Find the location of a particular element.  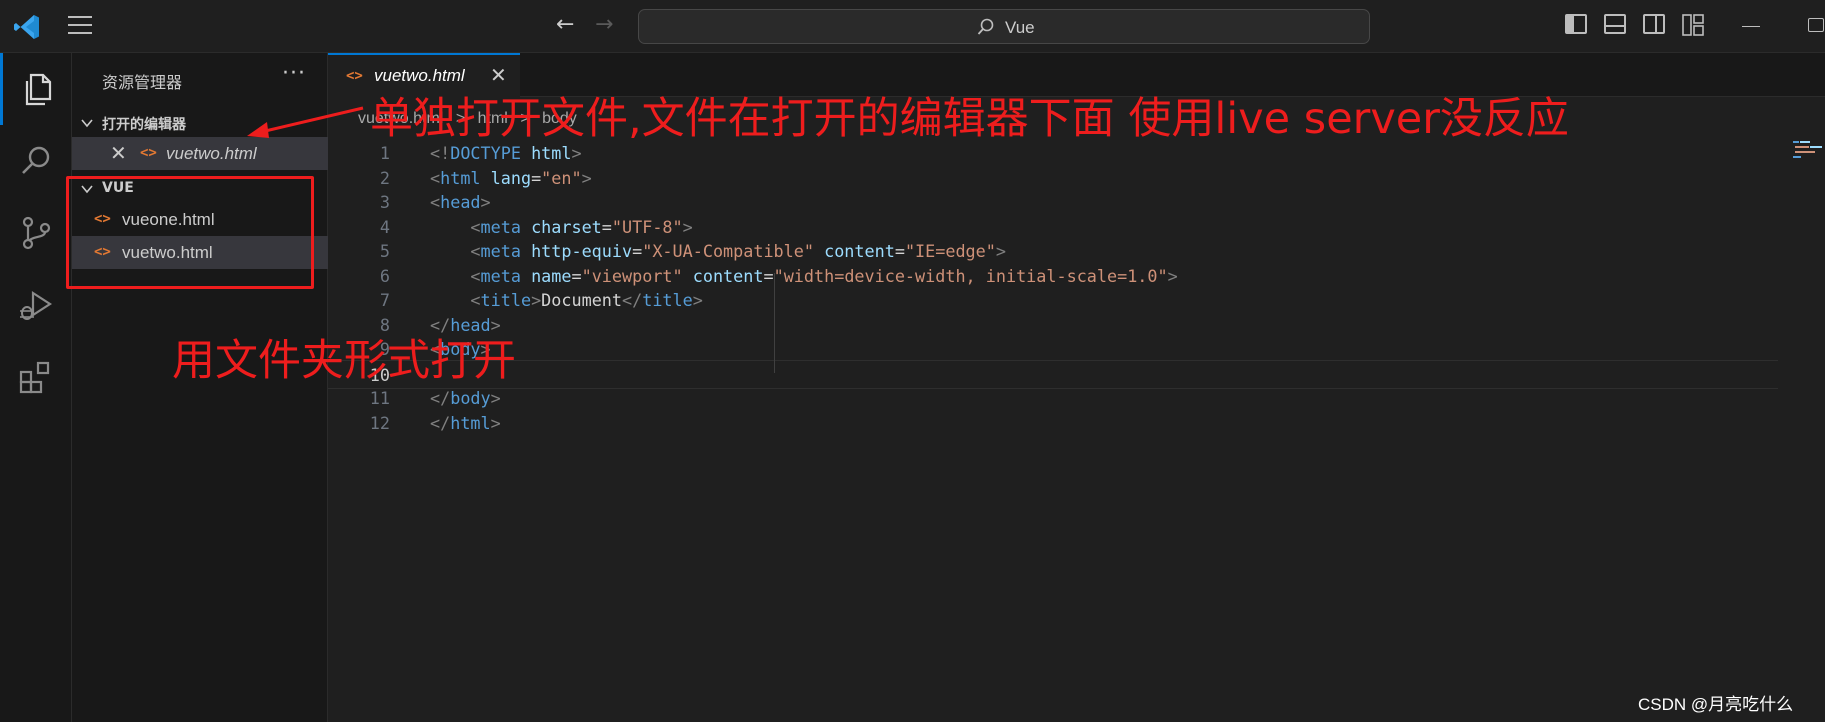

watermark: CSDN @月亮吃什么 is located at coordinates (1716, 704).